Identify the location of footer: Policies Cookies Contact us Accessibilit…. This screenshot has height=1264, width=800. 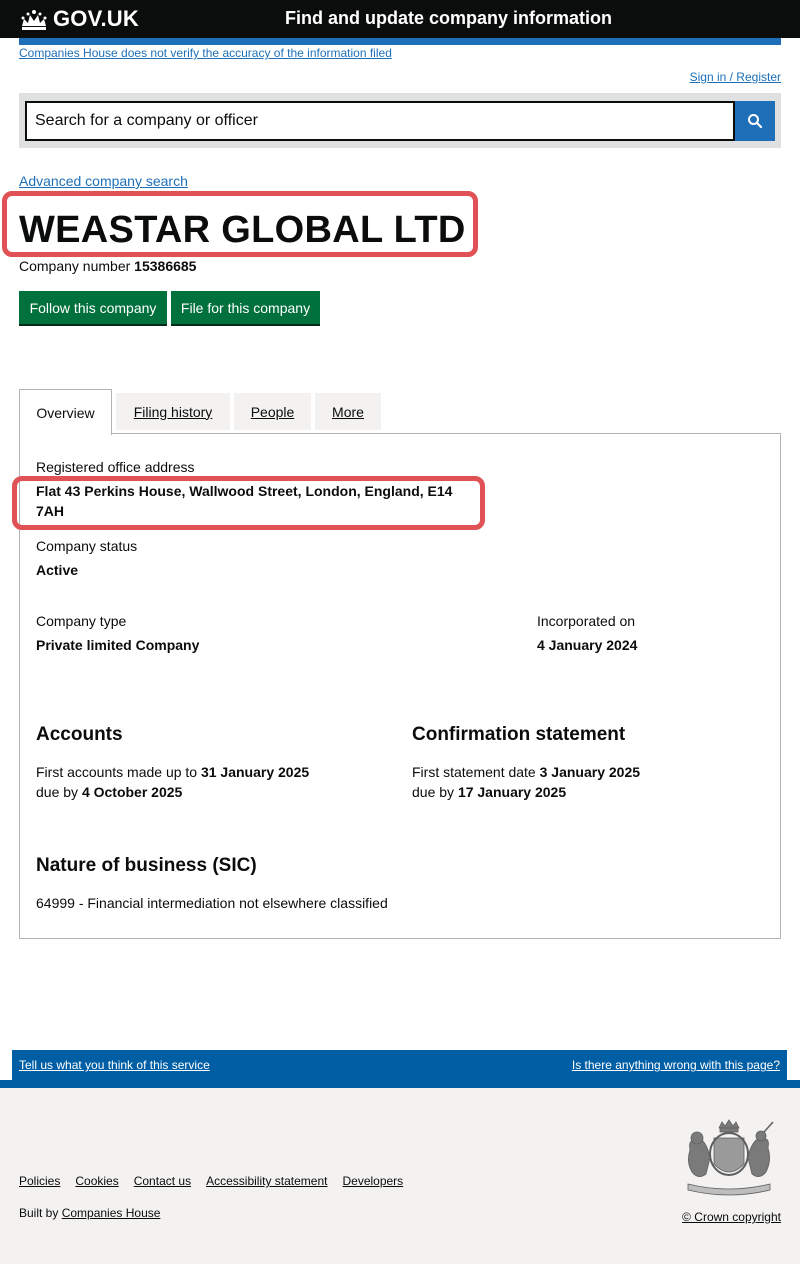
(400, 1176).